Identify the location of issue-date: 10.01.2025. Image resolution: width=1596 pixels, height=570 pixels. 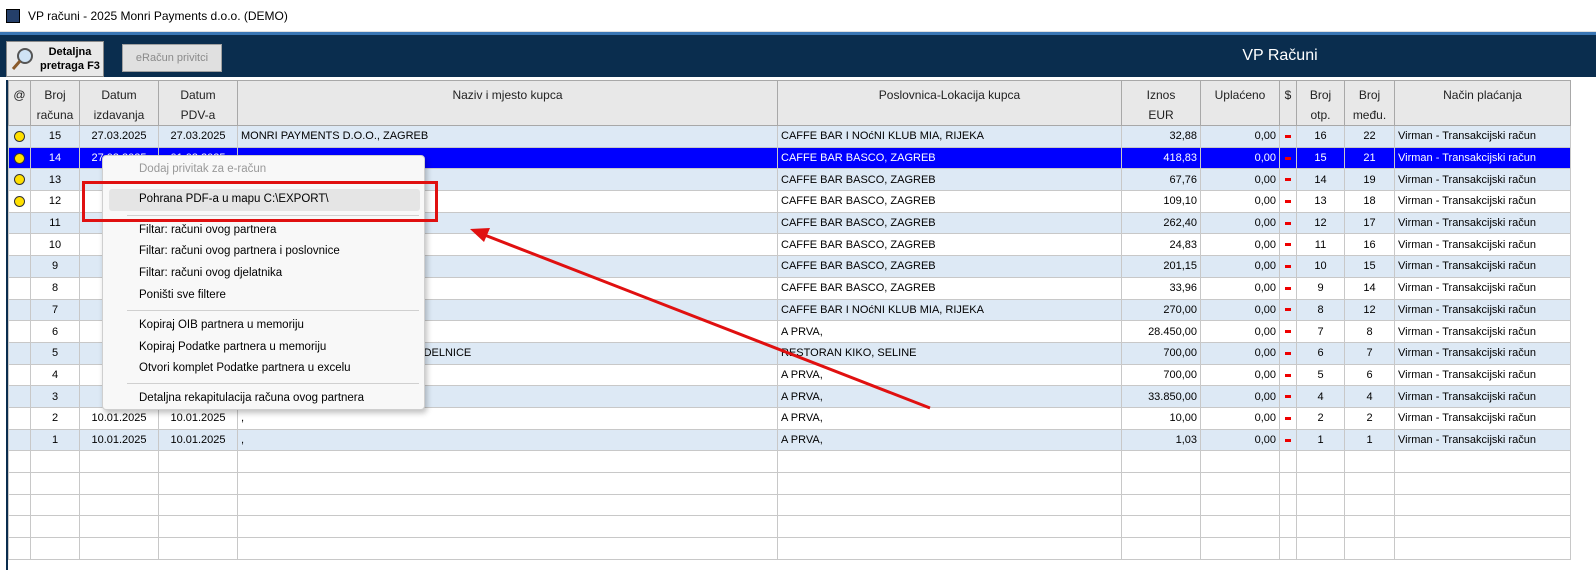
(119, 418).